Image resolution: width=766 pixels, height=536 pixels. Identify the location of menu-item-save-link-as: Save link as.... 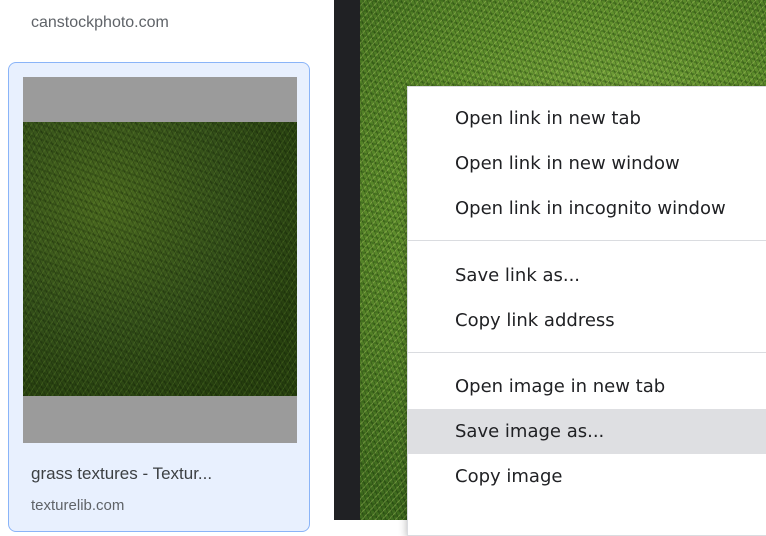
(587, 275).